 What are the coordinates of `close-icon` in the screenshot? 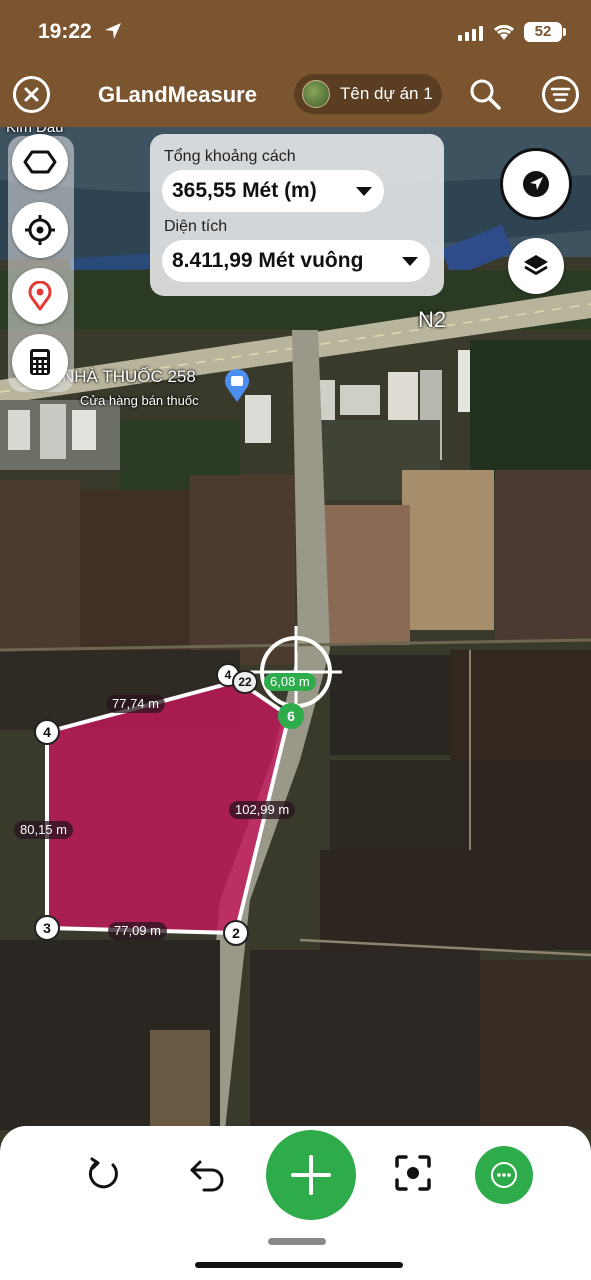 It's located at (31, 94).